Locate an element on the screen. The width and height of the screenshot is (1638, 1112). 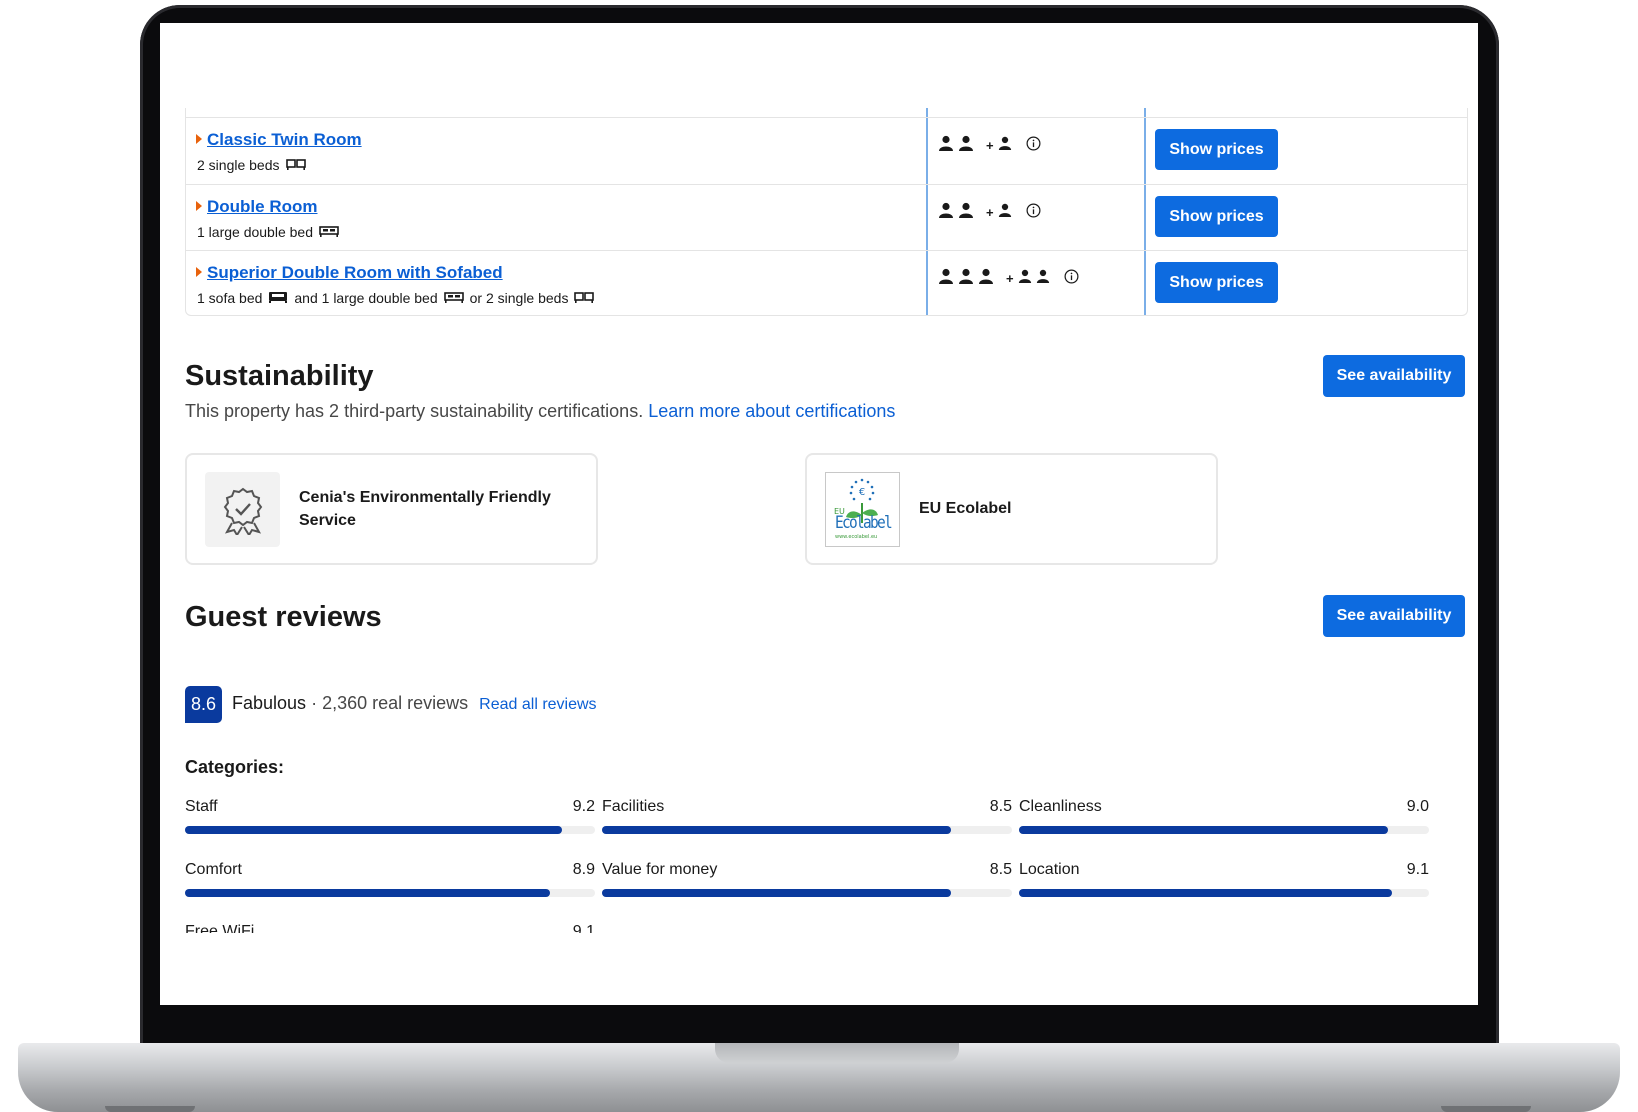
laptop-base is located at coordinates (819, 1077).